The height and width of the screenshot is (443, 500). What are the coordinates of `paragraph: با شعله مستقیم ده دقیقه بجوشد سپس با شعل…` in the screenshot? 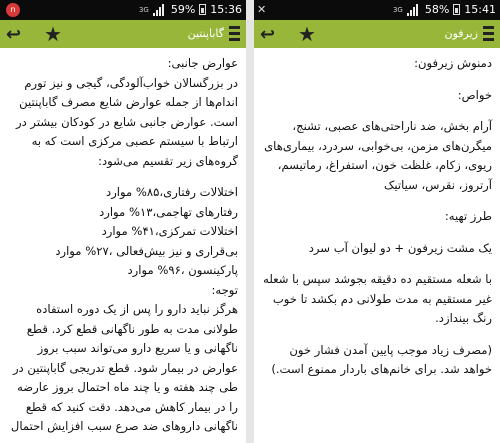 It's located at (377, 298).